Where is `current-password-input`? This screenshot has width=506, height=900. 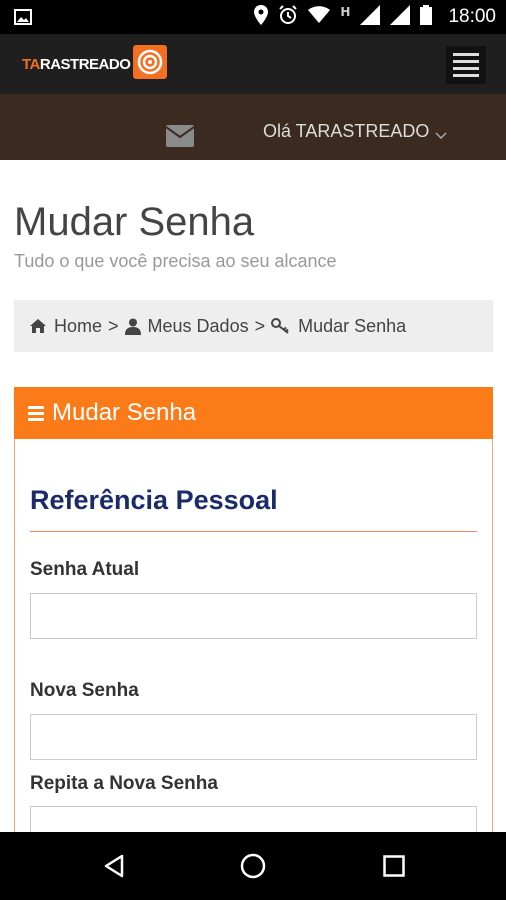
current-password-input is located at coordinates (253, 616).